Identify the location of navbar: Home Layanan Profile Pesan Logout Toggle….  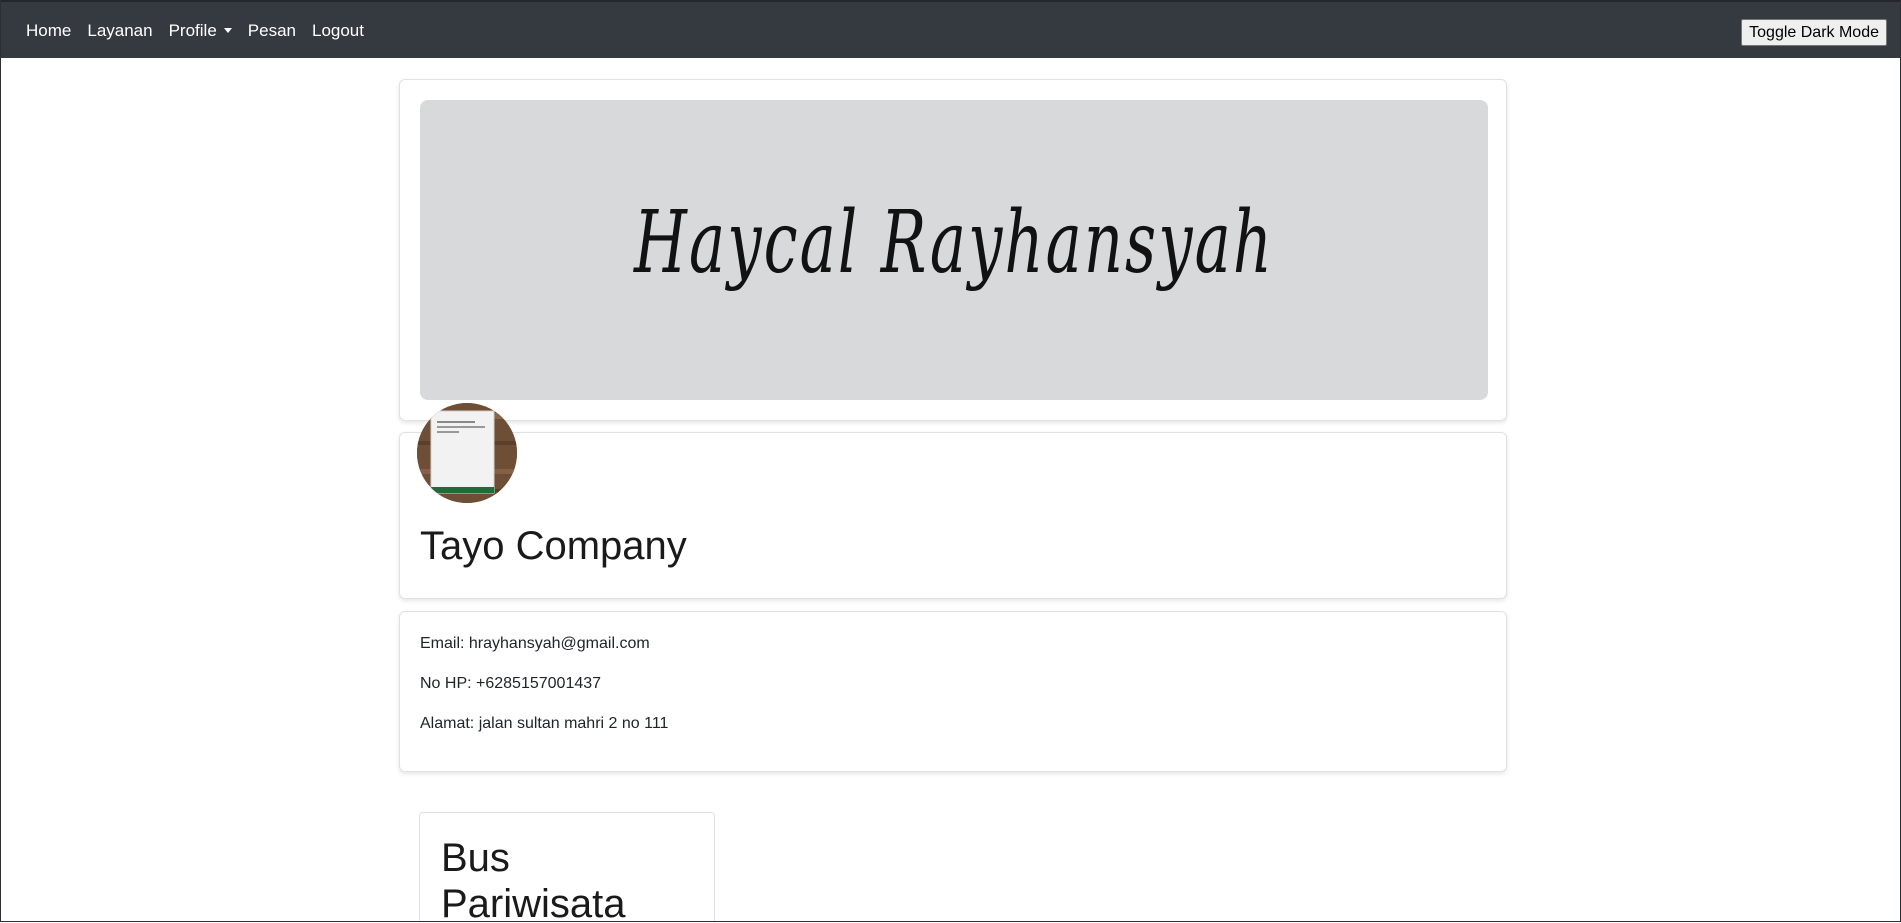
(950, 29).